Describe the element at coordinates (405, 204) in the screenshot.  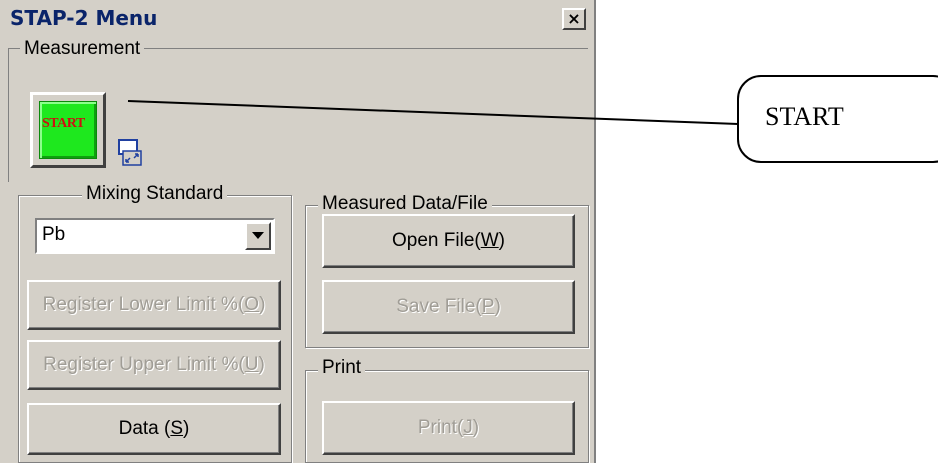
I see `measured-data-file-group-label: Measured Data/File` at that location.